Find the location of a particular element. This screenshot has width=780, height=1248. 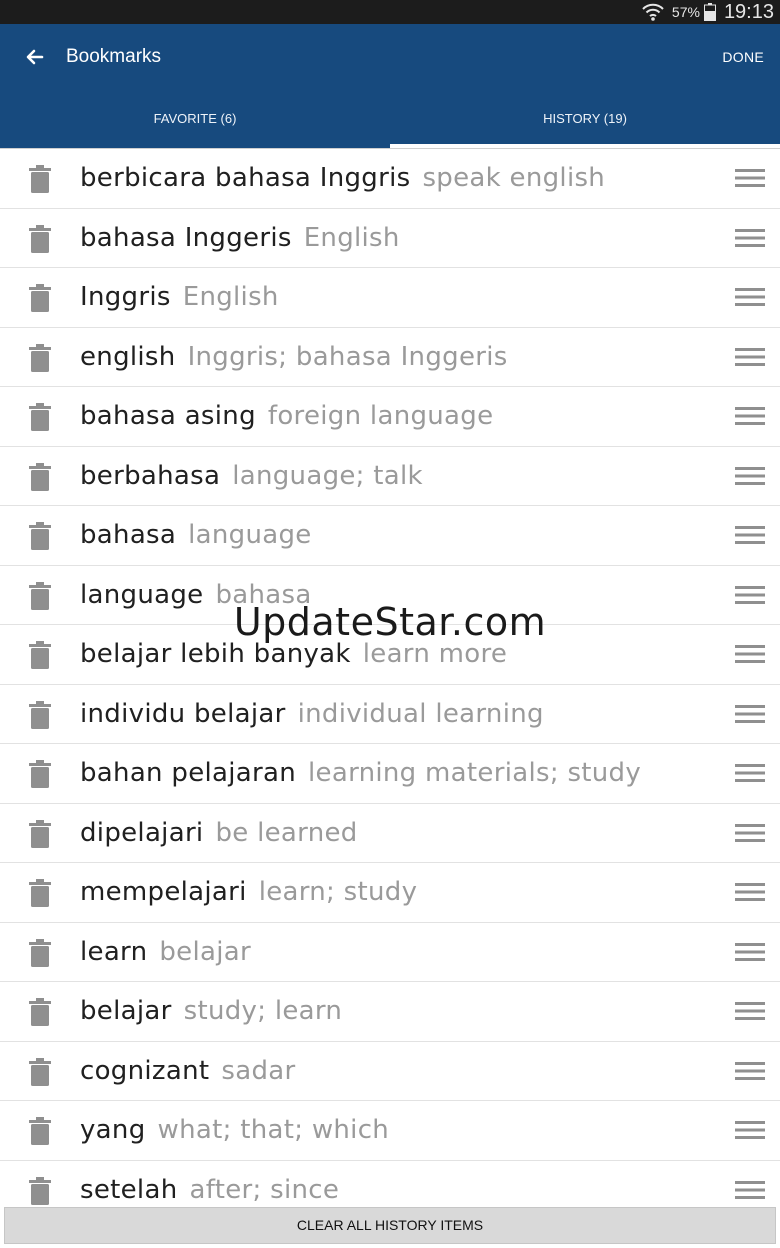

history-row: learn belajar is located at coordinates (390, 952).